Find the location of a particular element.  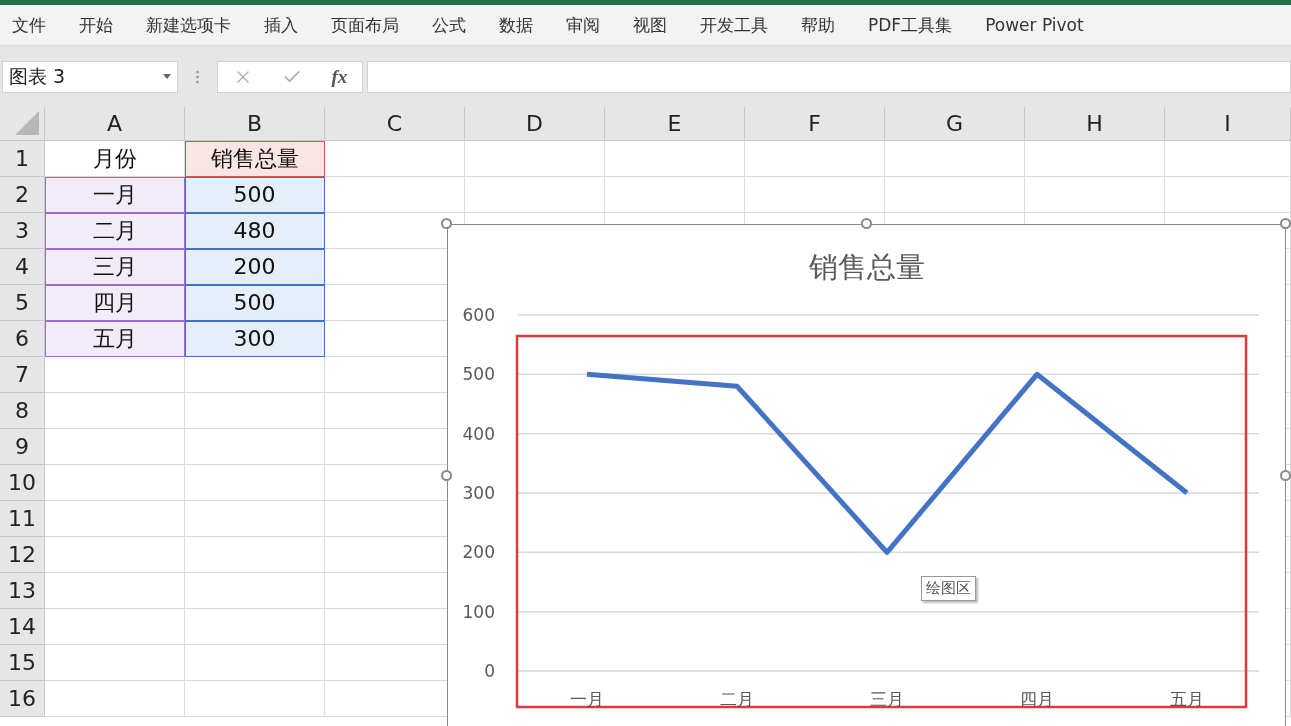

ribbon-tab: 数据 is located at coordinates (516, 25).